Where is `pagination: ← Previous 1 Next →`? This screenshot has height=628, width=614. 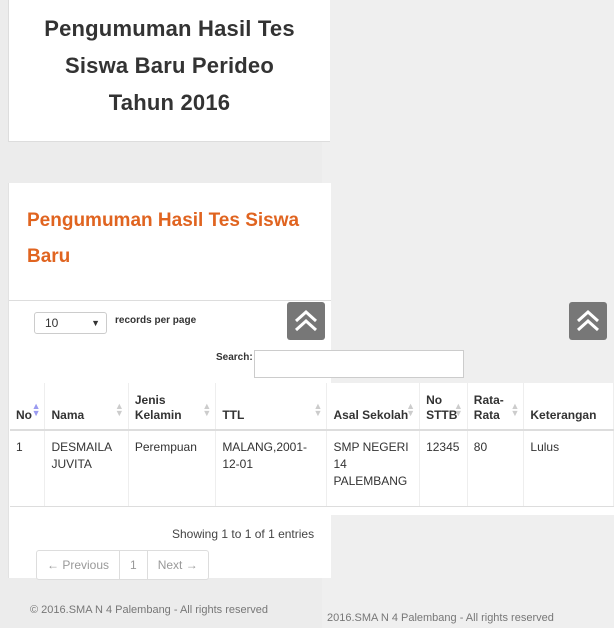 pagination: ← Previous 1 Next → is located at coordinates (122, 565).